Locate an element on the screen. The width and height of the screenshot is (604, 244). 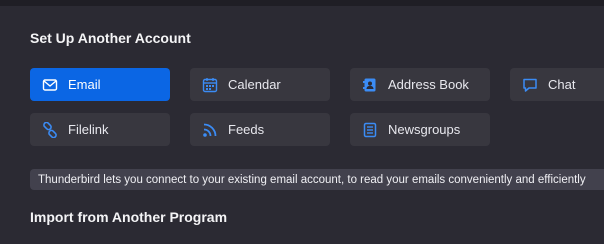
address-book-button: Address Book is located at coordinates (420, 84).